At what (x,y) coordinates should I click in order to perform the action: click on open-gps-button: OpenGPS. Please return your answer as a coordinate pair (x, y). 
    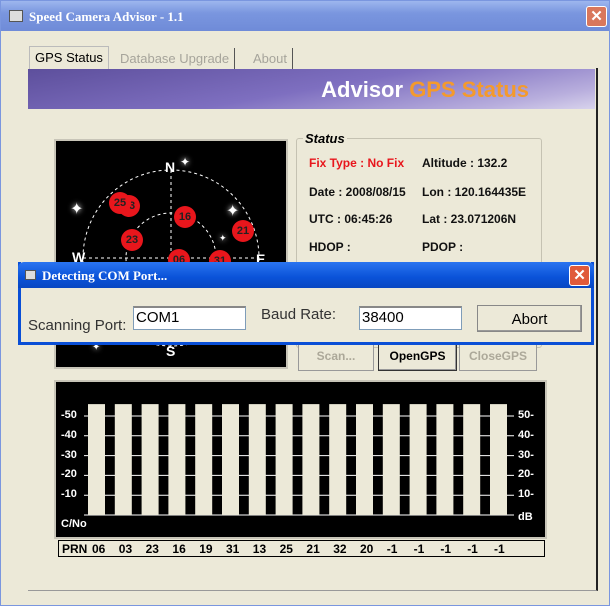
    Looking at the image, I should click on (417, 356).